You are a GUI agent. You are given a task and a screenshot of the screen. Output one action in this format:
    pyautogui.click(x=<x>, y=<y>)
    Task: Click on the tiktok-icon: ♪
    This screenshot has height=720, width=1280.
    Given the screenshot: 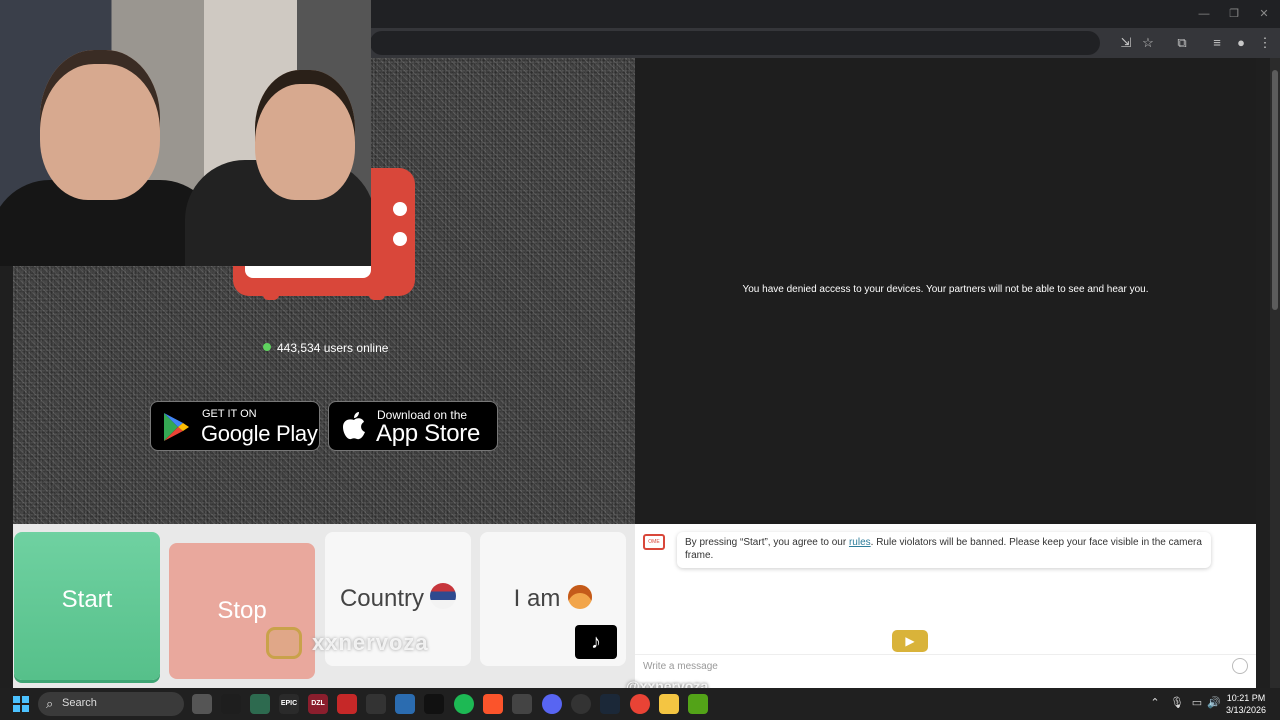 What is the action you would take?
    pyautogui.click(x=596, y=642)
    